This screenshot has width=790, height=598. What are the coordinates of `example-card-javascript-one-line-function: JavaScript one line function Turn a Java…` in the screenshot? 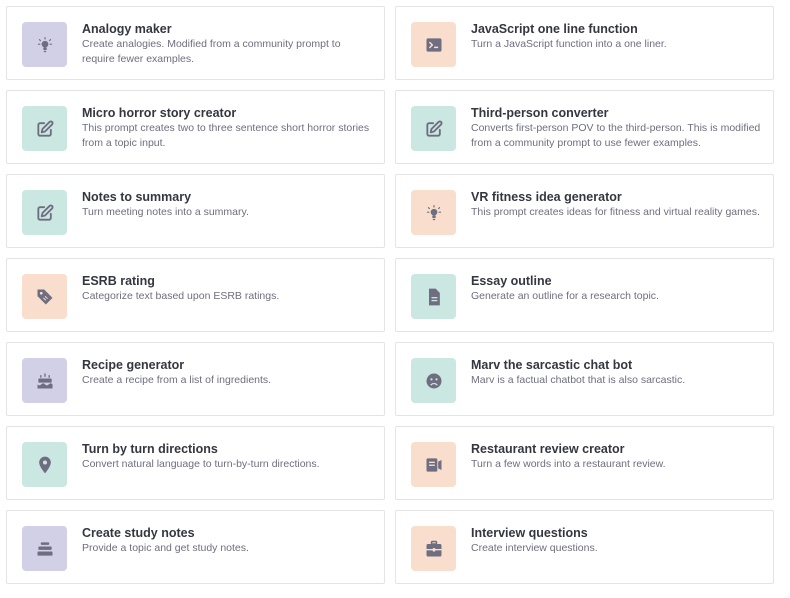 It's located at (584, 43).